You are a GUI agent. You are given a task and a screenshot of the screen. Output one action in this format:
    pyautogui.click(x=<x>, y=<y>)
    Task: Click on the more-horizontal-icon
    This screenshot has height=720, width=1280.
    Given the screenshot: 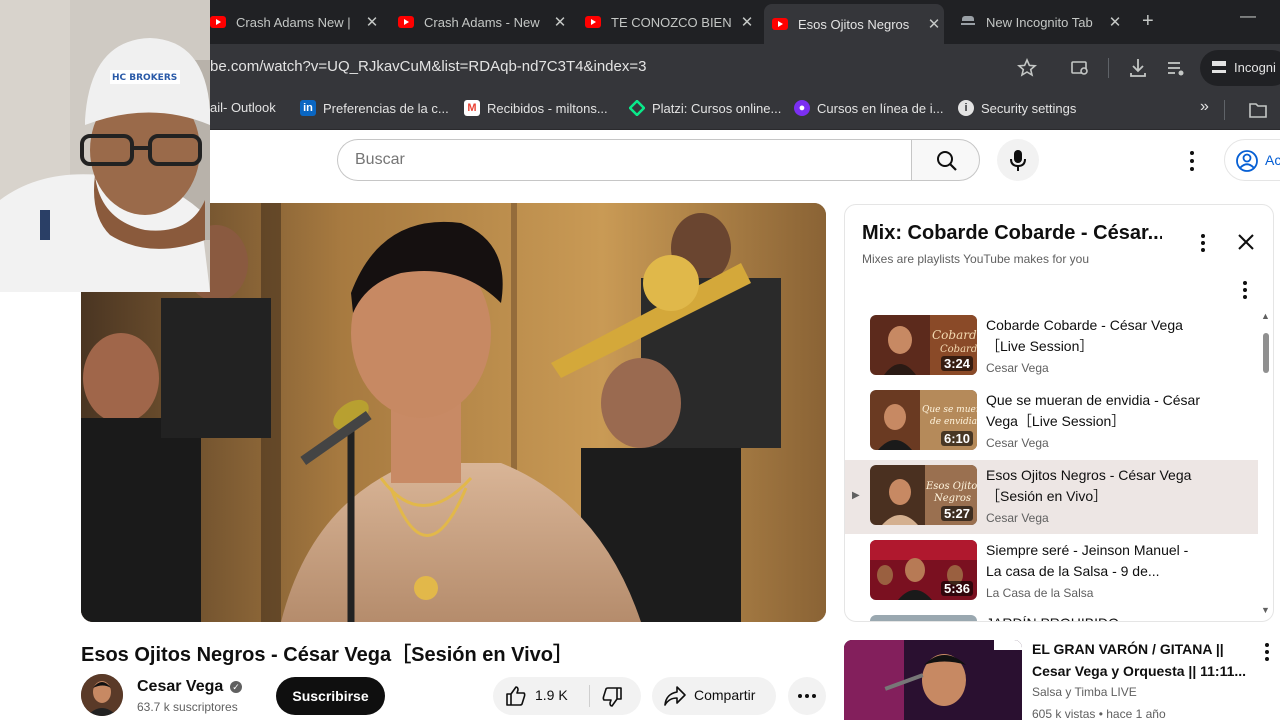 What is the action you would take?
    pyautogui.click(x=807, y=696)
    